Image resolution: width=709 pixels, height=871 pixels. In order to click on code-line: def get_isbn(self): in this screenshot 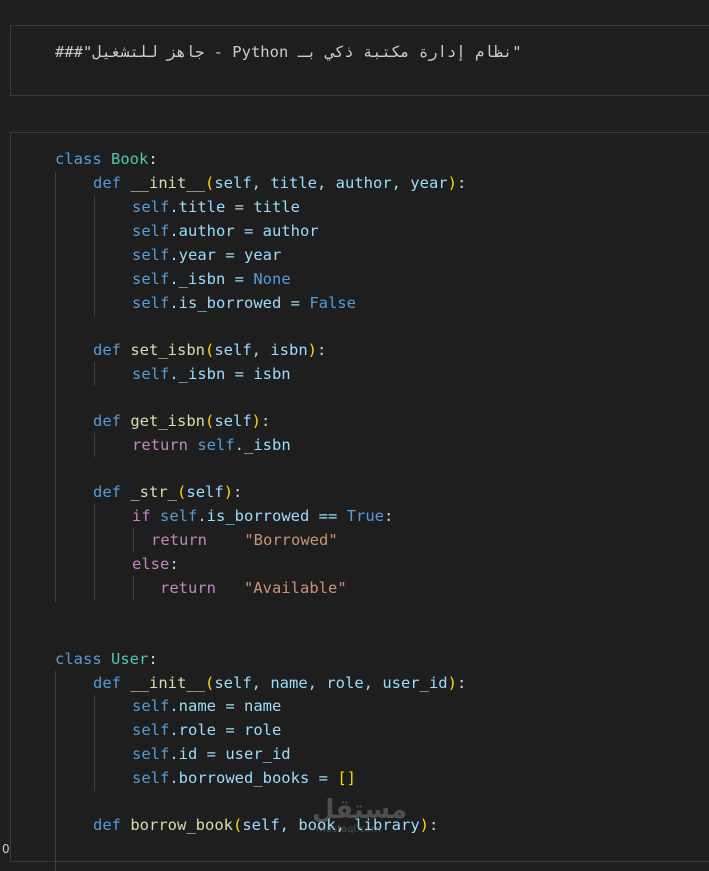, I will do `click(182, 421)`.